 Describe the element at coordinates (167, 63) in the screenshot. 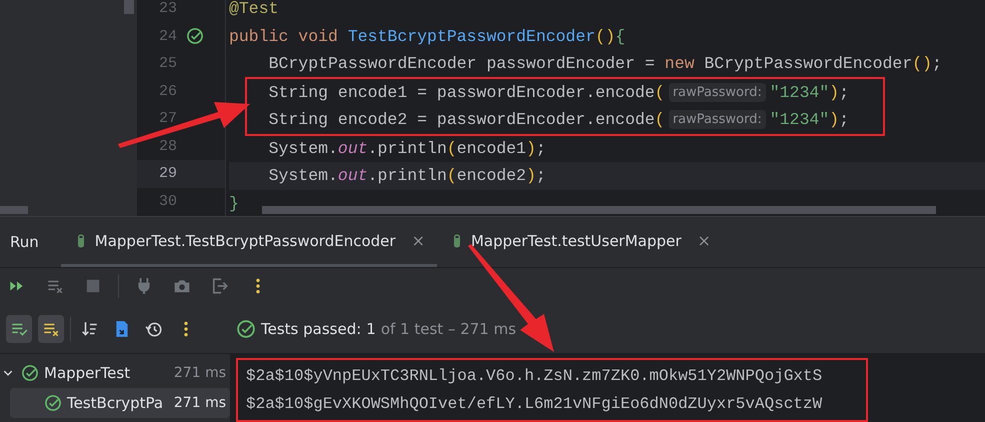

I see `line-number: 25` at that location.